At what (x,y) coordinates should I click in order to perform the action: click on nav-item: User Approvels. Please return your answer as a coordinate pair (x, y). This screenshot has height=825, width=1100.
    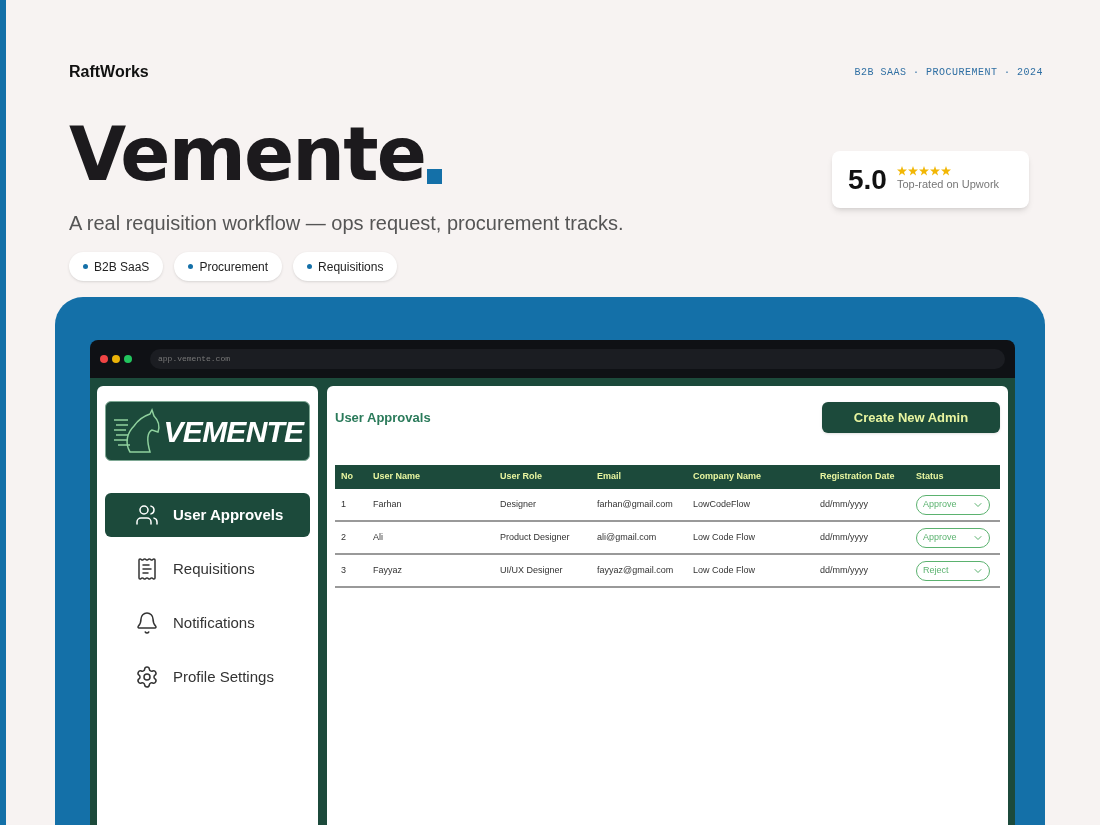
    Looking at the image, I should click on (207, 515).